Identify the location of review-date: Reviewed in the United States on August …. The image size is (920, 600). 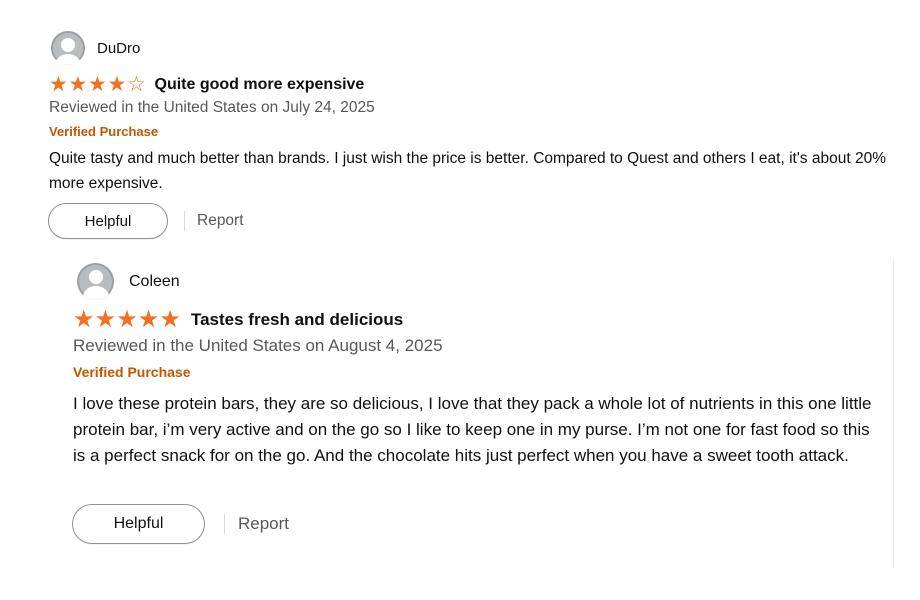
(258, 345).